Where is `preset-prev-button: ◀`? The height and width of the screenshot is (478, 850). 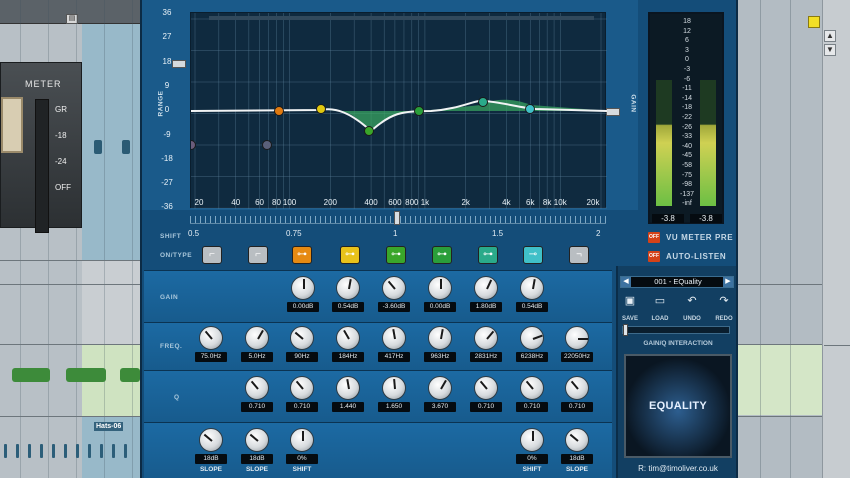
preset-prev-button: ◀ is located at coordinates (626, 282).